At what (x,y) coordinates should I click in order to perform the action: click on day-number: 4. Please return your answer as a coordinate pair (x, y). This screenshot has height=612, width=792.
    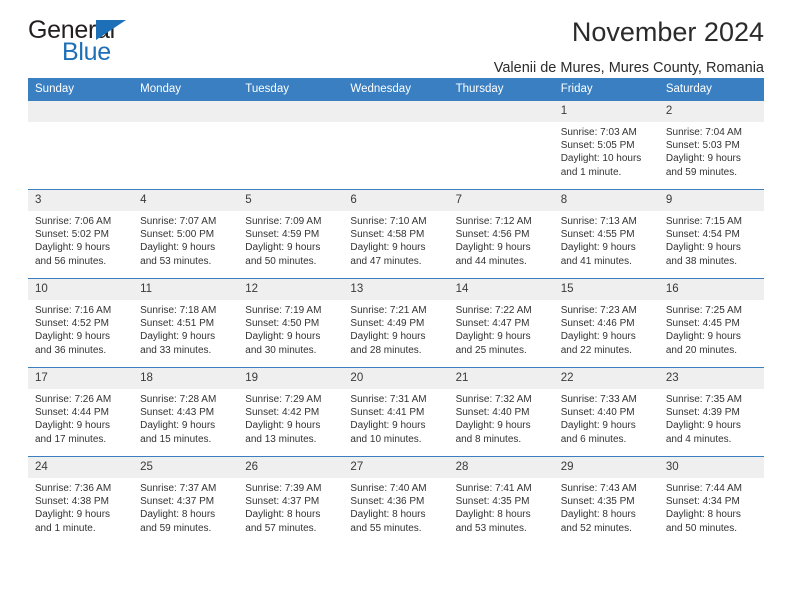
    Looking at the image, I should click on (186, 200).